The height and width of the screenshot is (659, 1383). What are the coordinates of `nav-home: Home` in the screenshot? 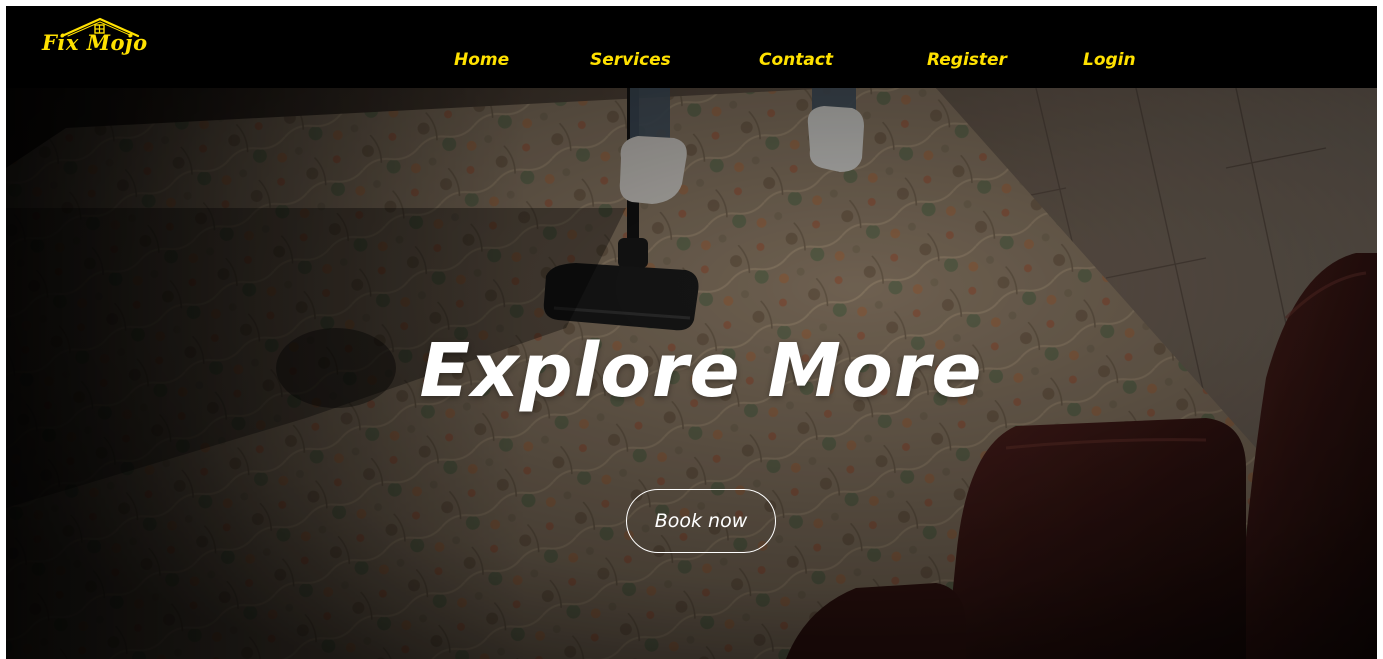 It's located at (481, 60).